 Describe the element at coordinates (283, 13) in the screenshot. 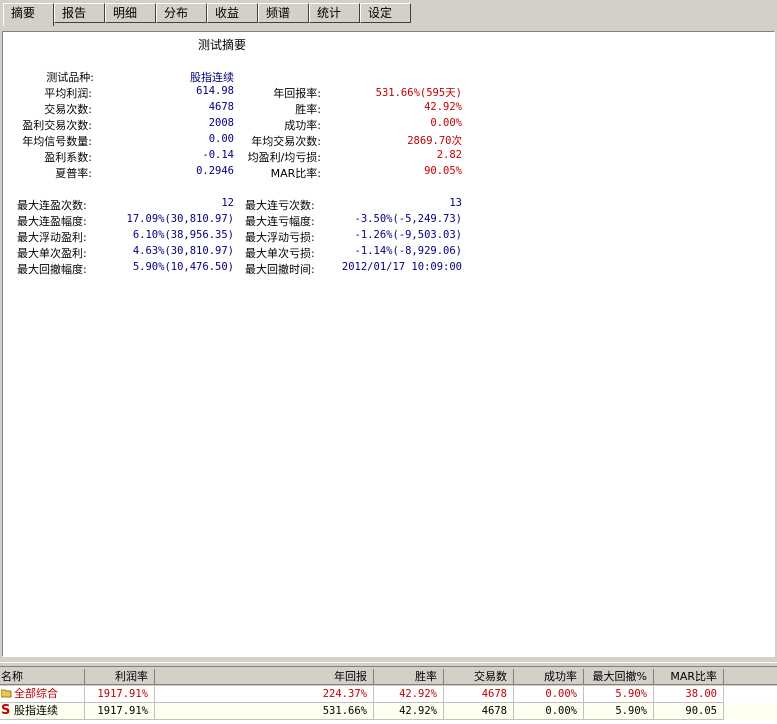

I see `tab-spectrum: 频谱` at that location.